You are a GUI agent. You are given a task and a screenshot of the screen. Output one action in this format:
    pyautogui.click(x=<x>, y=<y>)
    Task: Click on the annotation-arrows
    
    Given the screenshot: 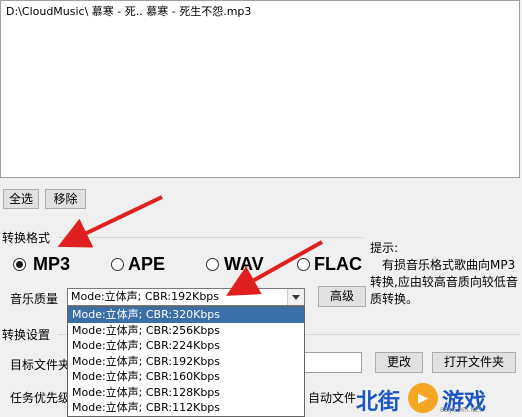 What is the action you would take?
    pyautogui.click(x=190, y=245)
    